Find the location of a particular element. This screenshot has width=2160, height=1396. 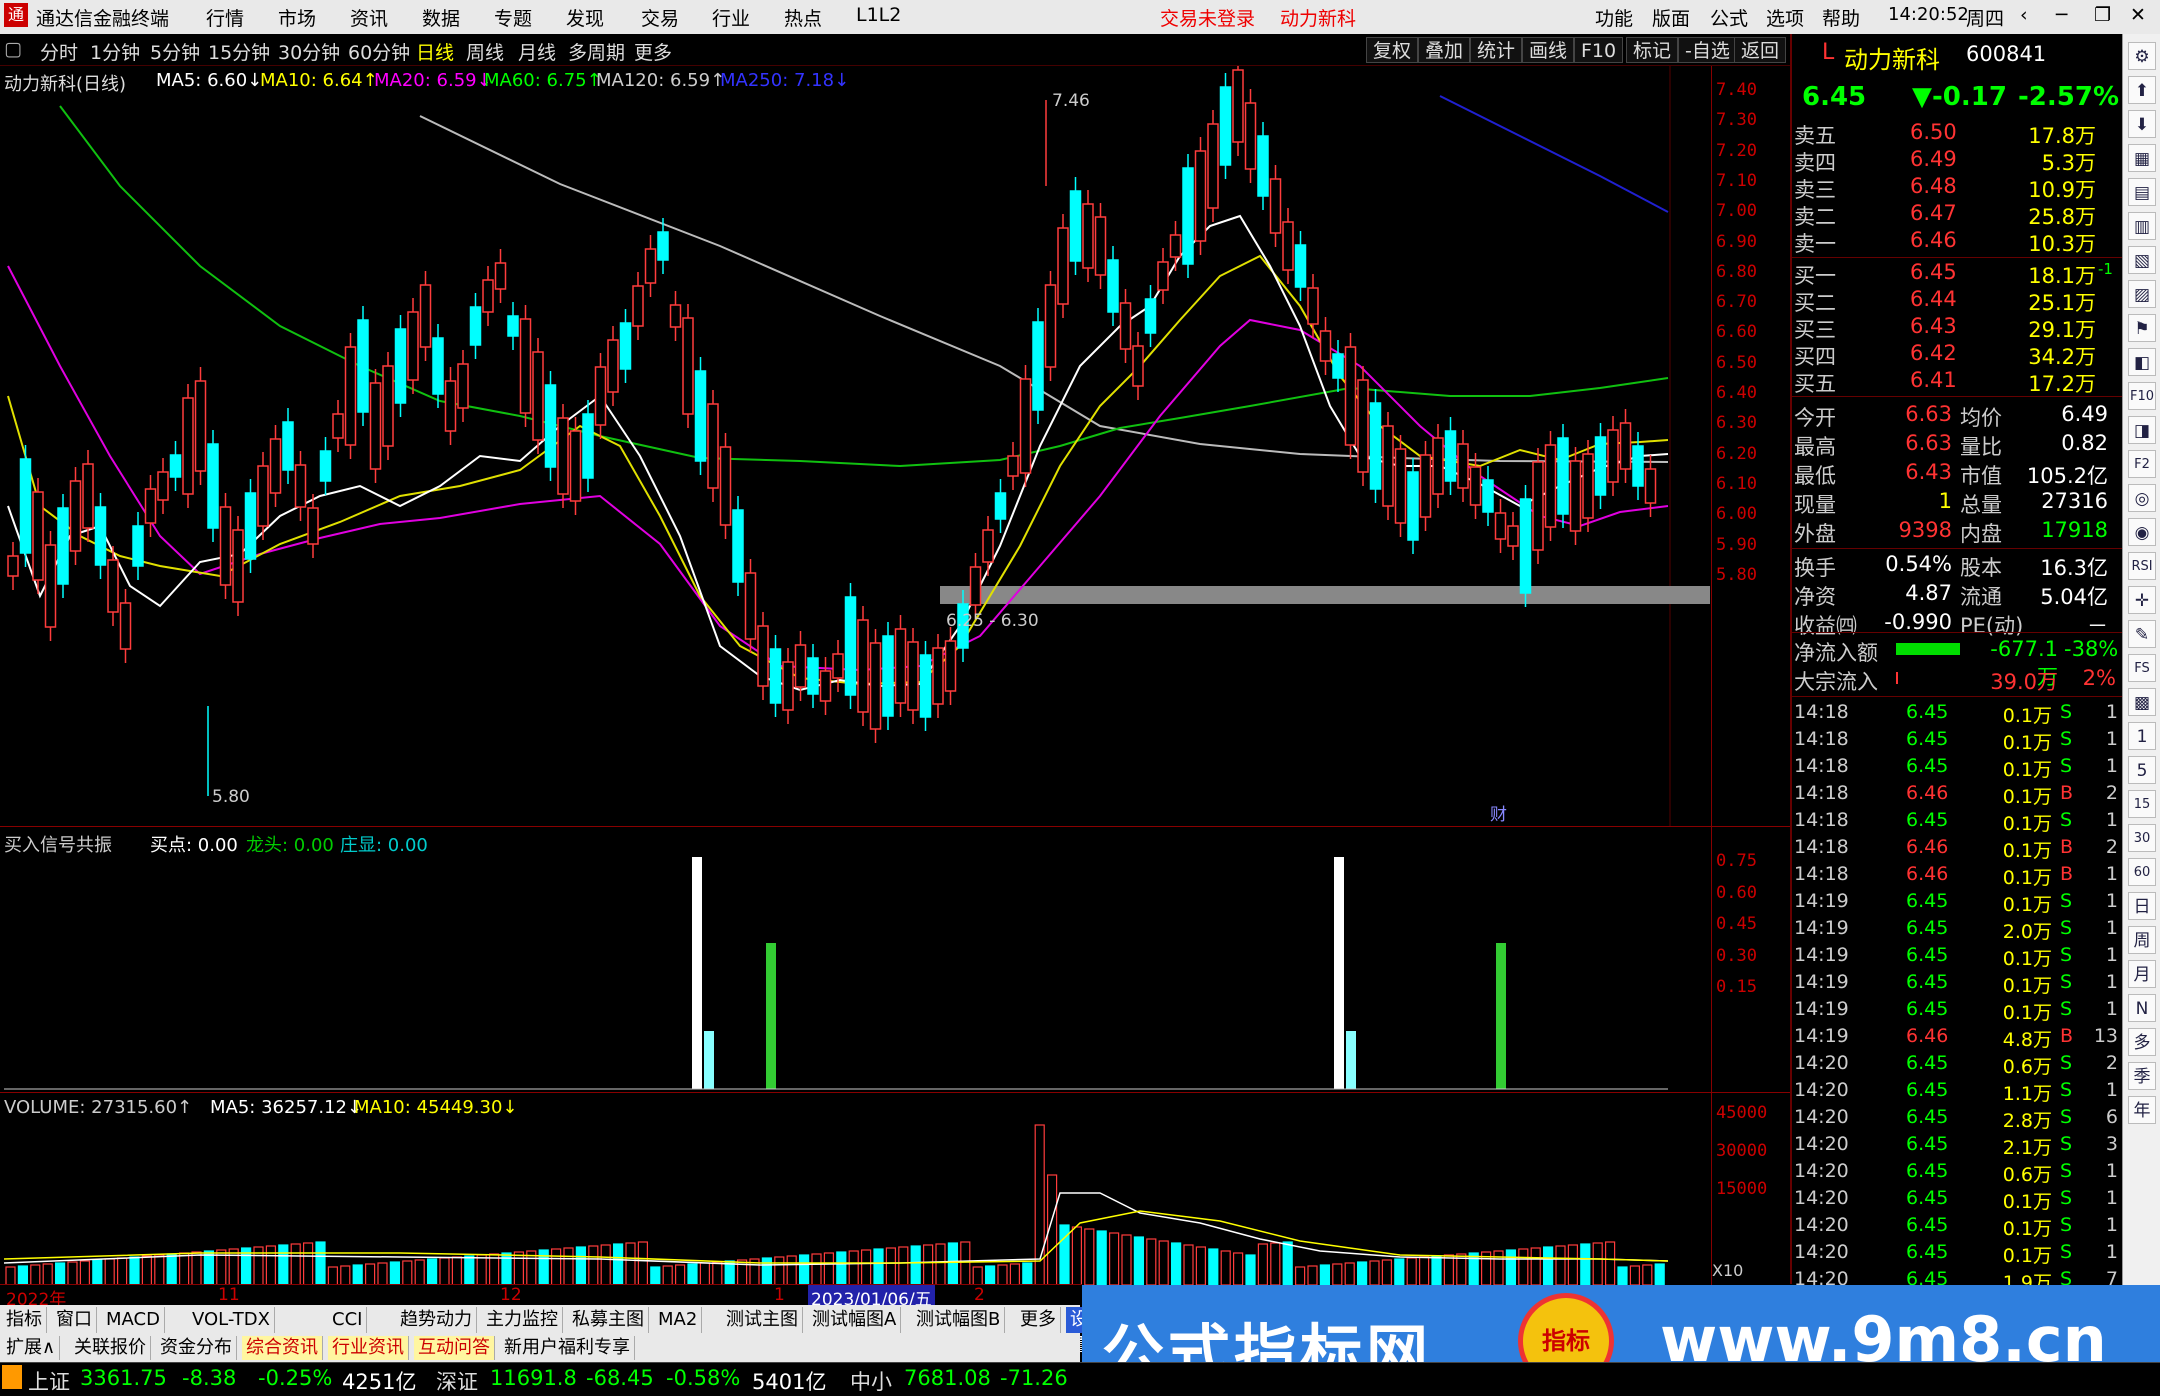

indicator-tab: 指标 is located at coordinates (24, 1320).